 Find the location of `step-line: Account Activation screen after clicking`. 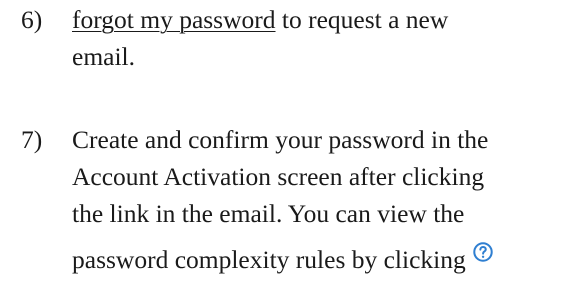

step-line: Account Activation screen after clicking is located at coordinates (278, 176).